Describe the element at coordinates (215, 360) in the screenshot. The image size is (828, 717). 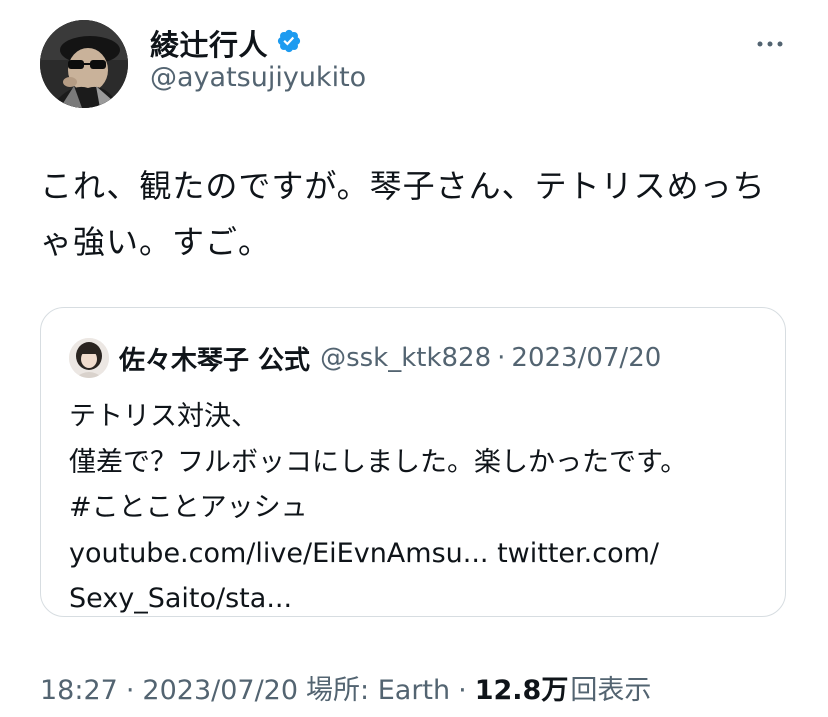
I see `quoted-author-name: 佐々木琴子 公式` at that location.